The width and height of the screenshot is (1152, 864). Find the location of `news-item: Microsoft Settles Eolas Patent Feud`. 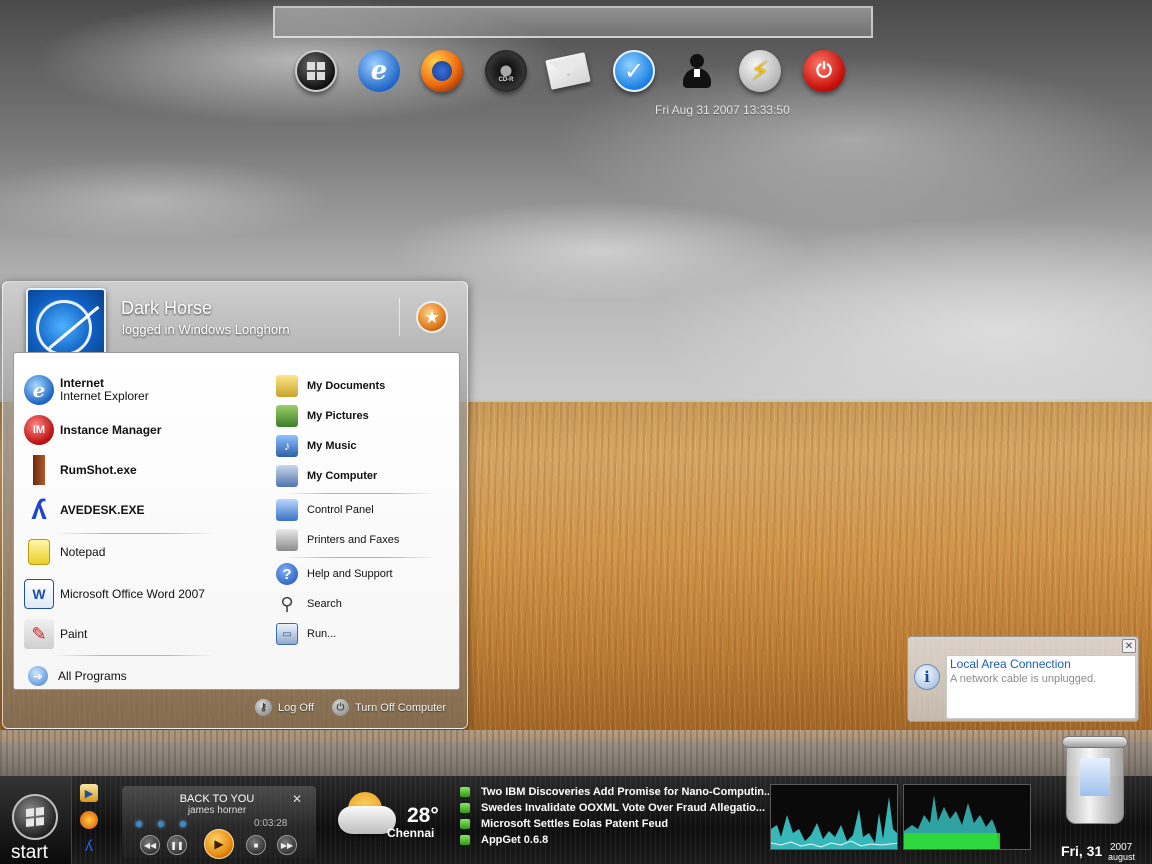

news-item: Microsoft Settles Eolas Patent Feud is located at coordinates (615, 824).